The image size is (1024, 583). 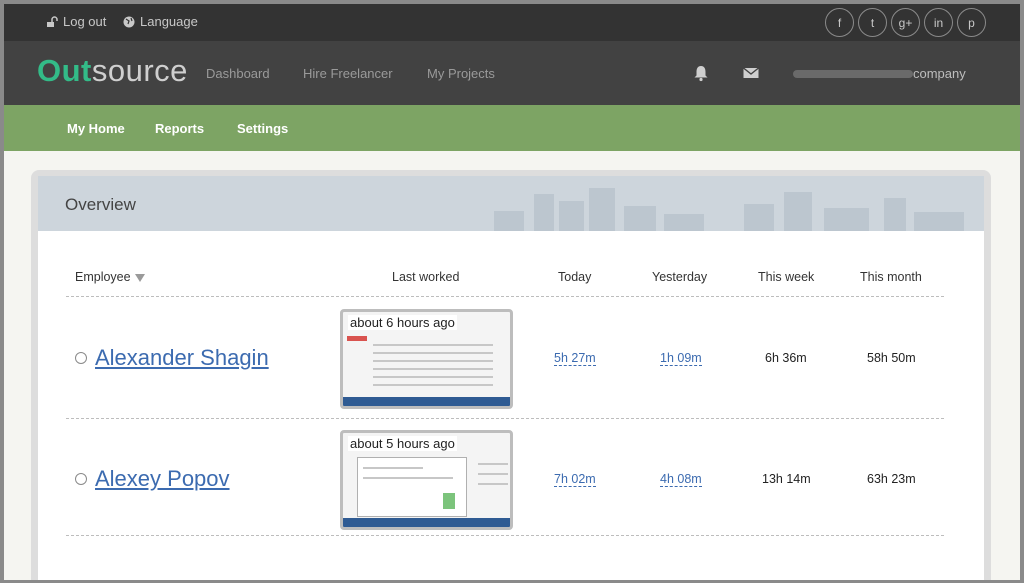 What do you see at coordinates (238, 73) in the screenshot?
I see `nav-dashboard: Dashboard` at bounding box center [238, 73].